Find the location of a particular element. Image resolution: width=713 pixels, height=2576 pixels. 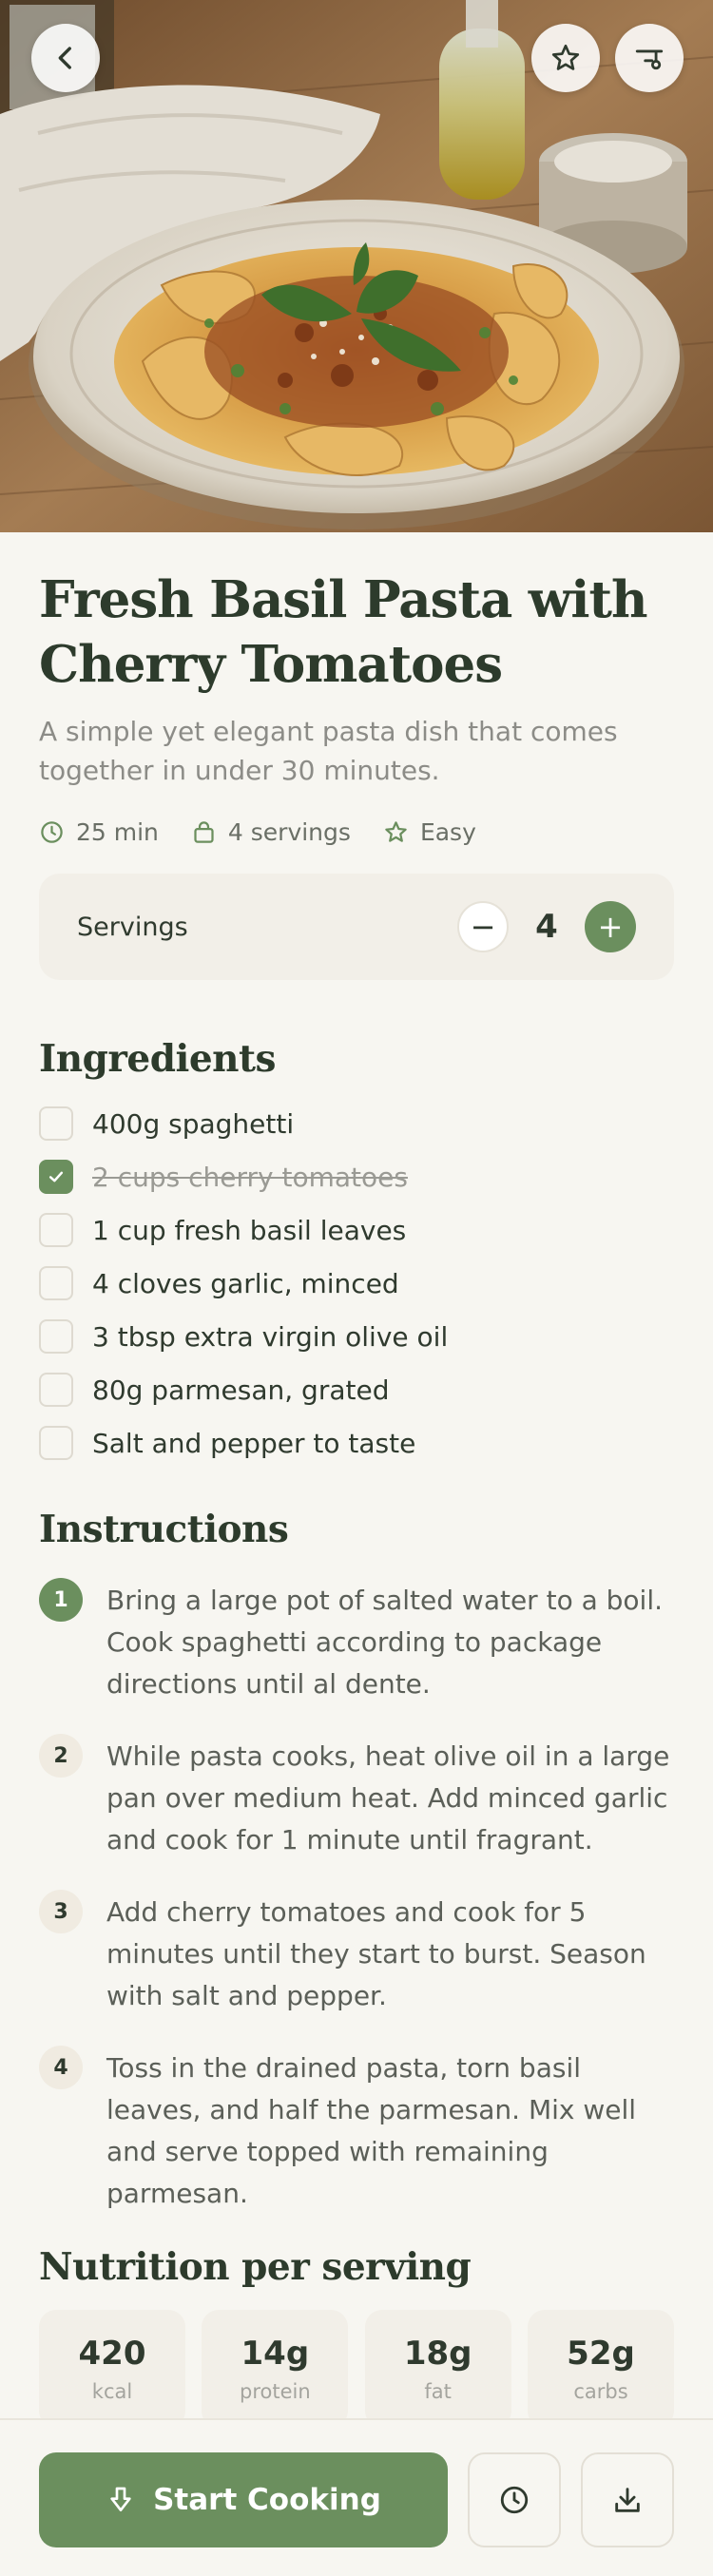

nutrition-label: kcal is located at coordinates (112, 2391).